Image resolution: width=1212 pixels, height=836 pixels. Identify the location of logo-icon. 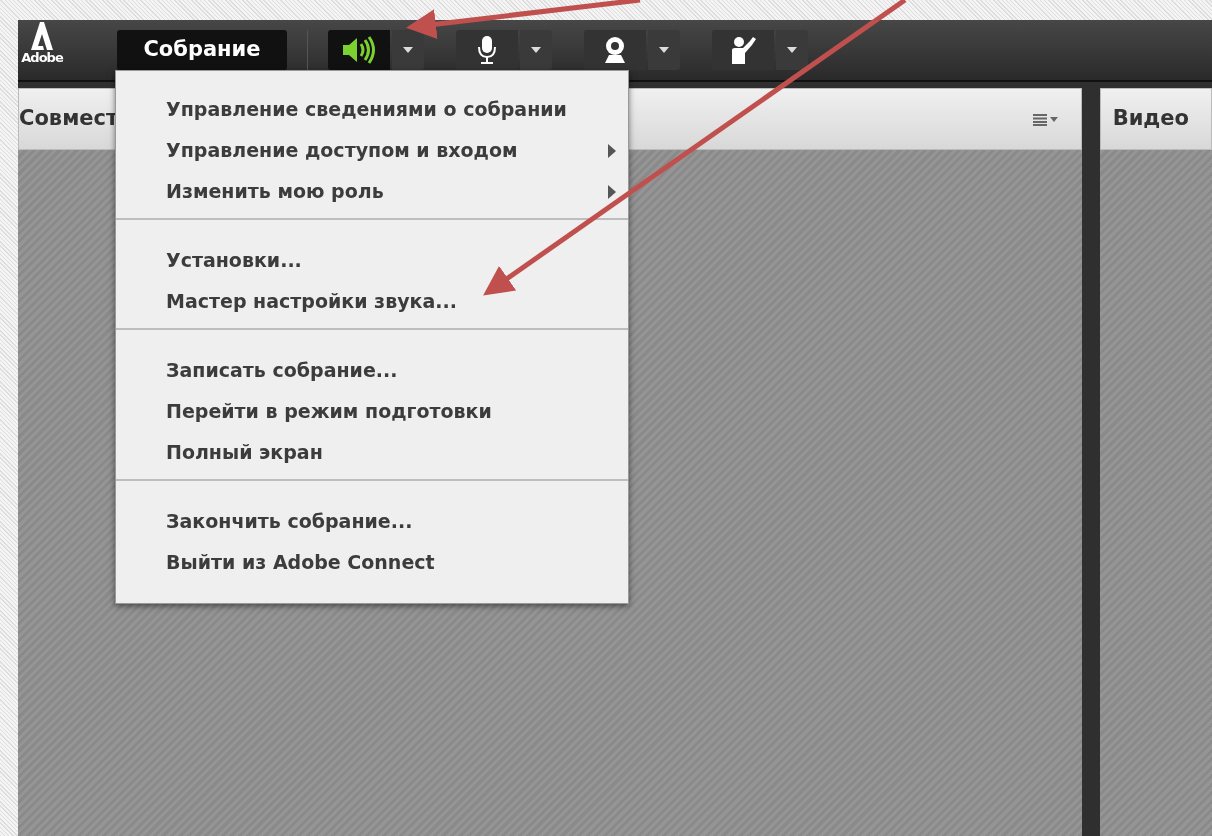
(42, 36).